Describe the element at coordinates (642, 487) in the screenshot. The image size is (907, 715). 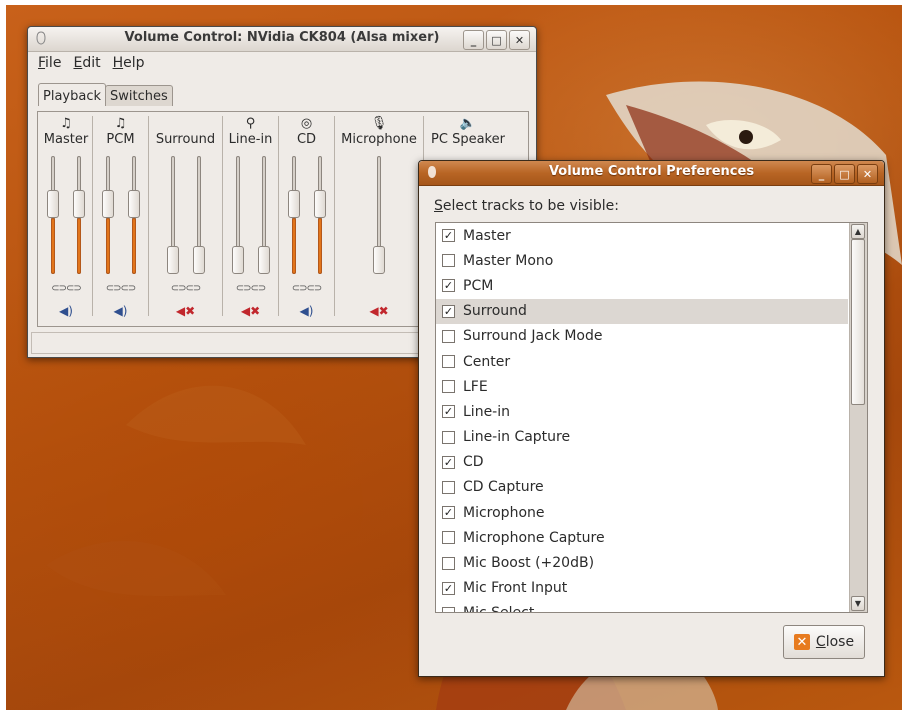
I see `list-item-cd-capture: CD Capture` at that location.